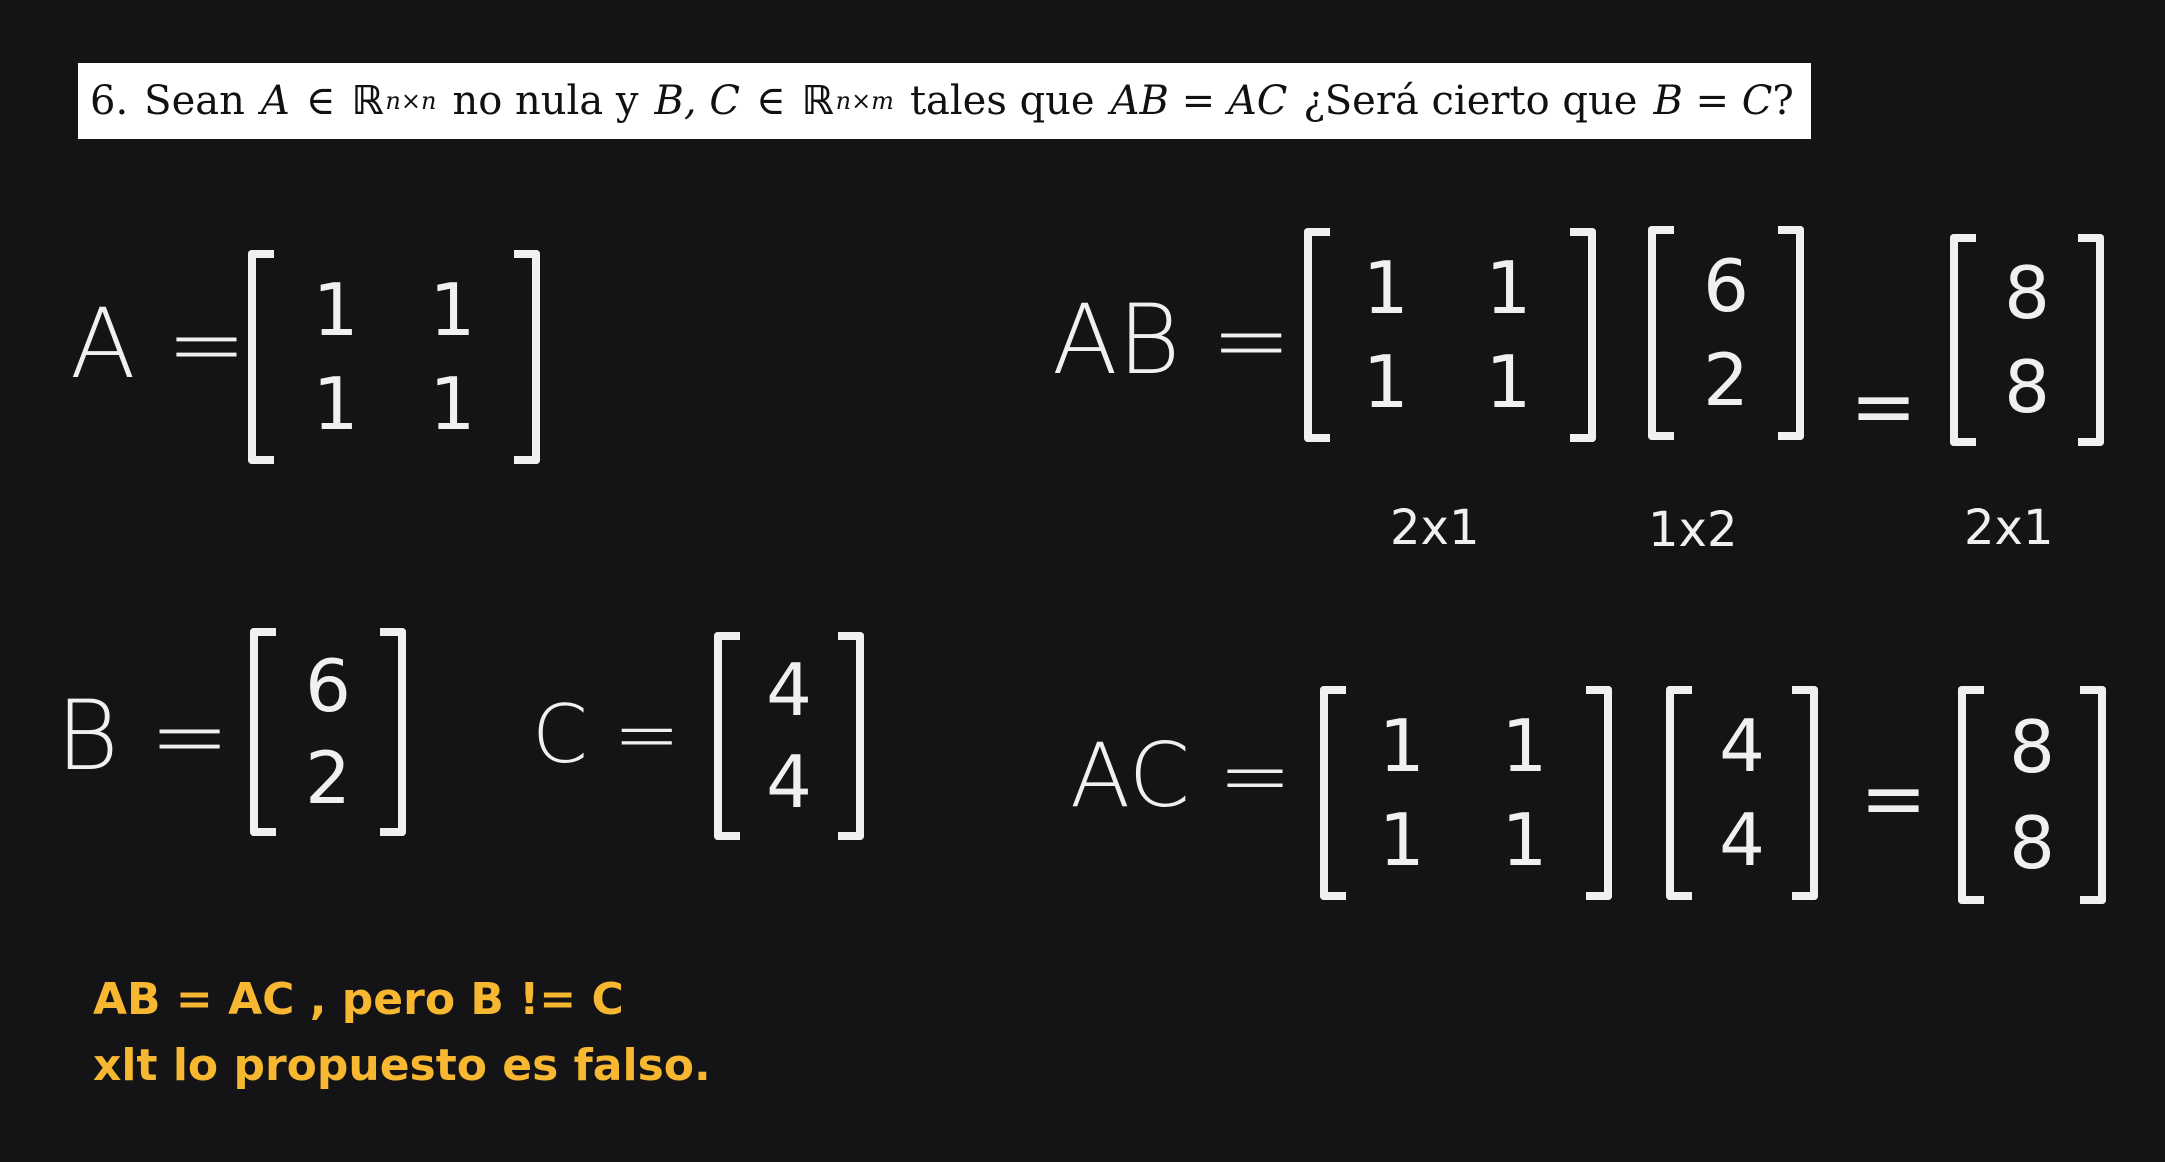 Image resolution: width=2165 pixels, height=1162 pixels. I want to click on problem-number: 6., so click(109, 101).